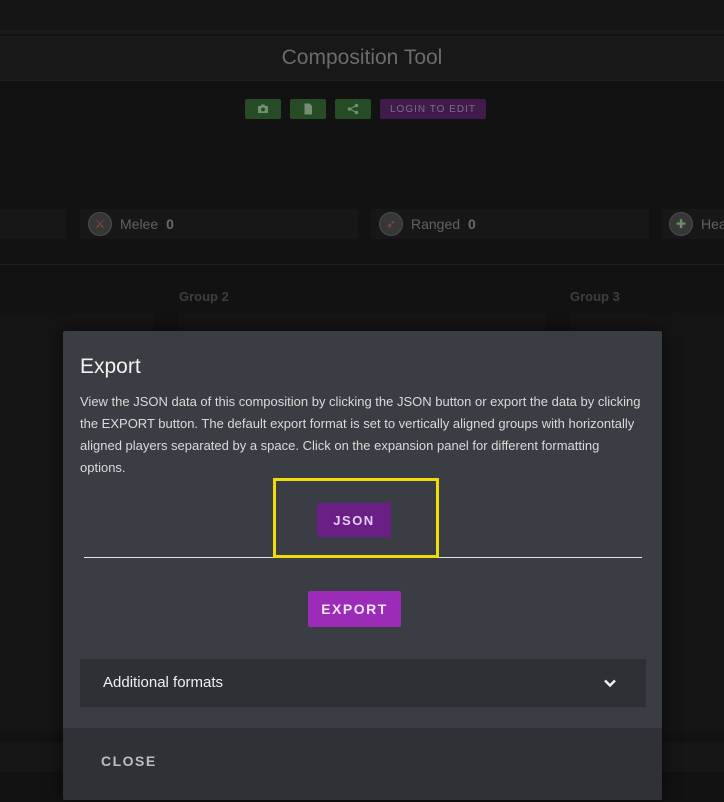 This screenshot has width=724, height=802. I want to click on expansion-label: Additional formats, so click(163, 682).